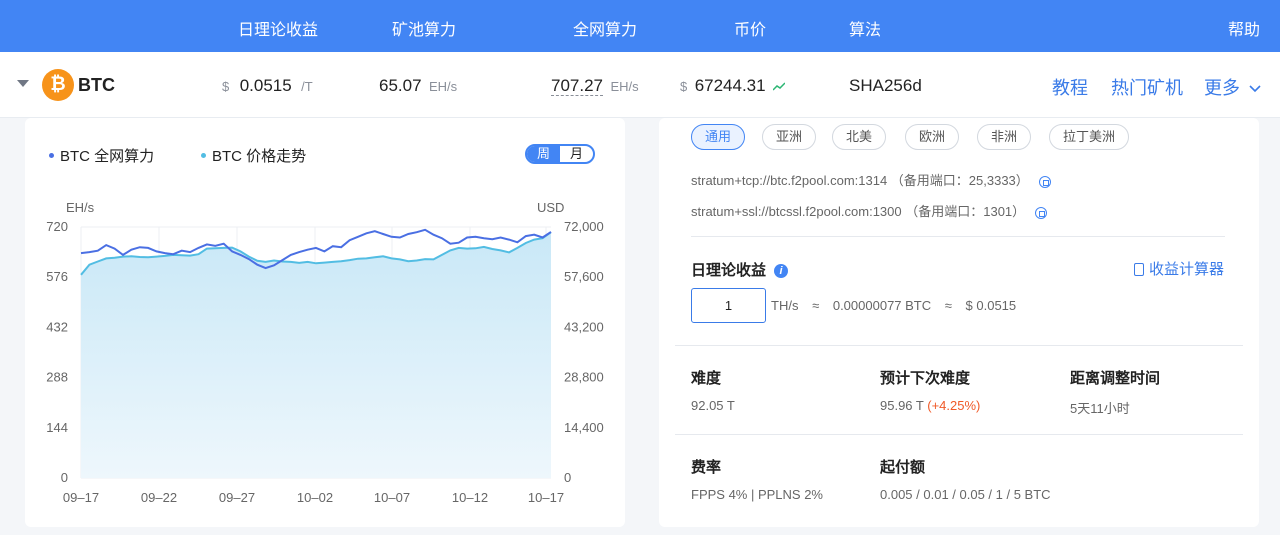 The width and height of the screenshot is (1280, 535). What do you see at coordinates (546, 497) in the screenshot?
I see `x-tick-label: 10–17` at bounding box center [546, 497].